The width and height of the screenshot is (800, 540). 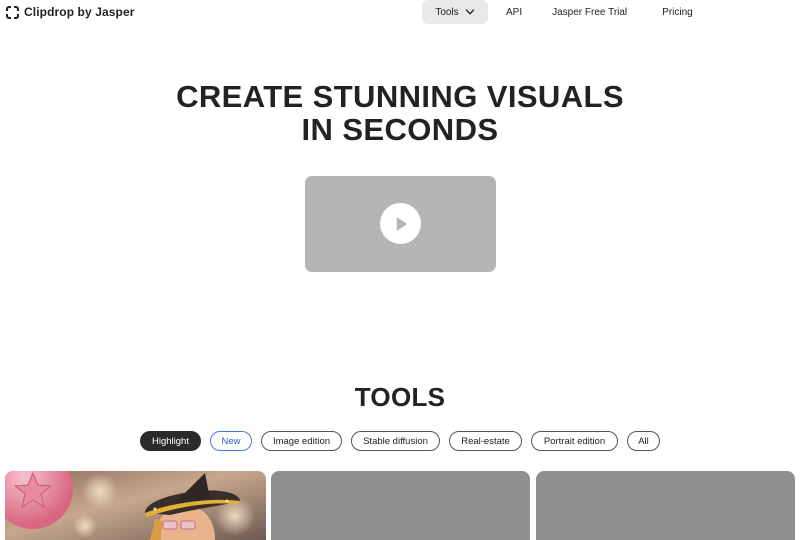 What do you see at coordinates (395, 441) in the screenshot?
I see `filter-chip-stable-diffusion: Stable diffusion` at bounding box center [395, 441].